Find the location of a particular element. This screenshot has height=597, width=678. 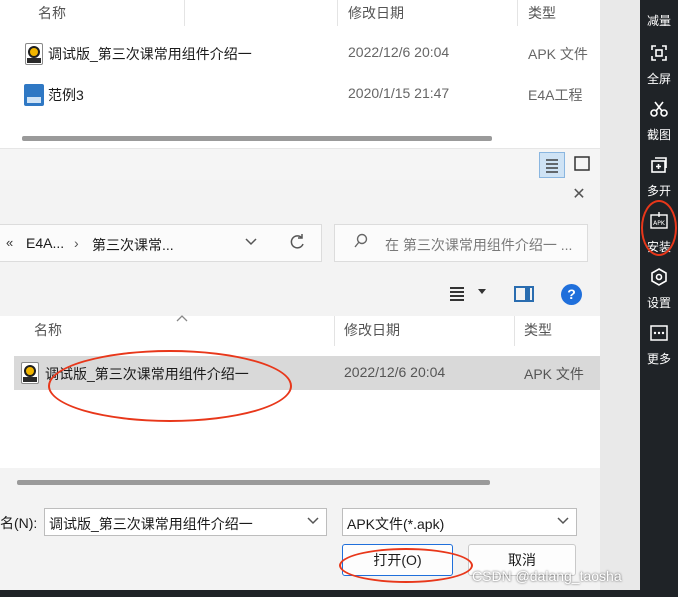

toolbar-fullscreen: 全屏 is located at coordinates (659, 66).